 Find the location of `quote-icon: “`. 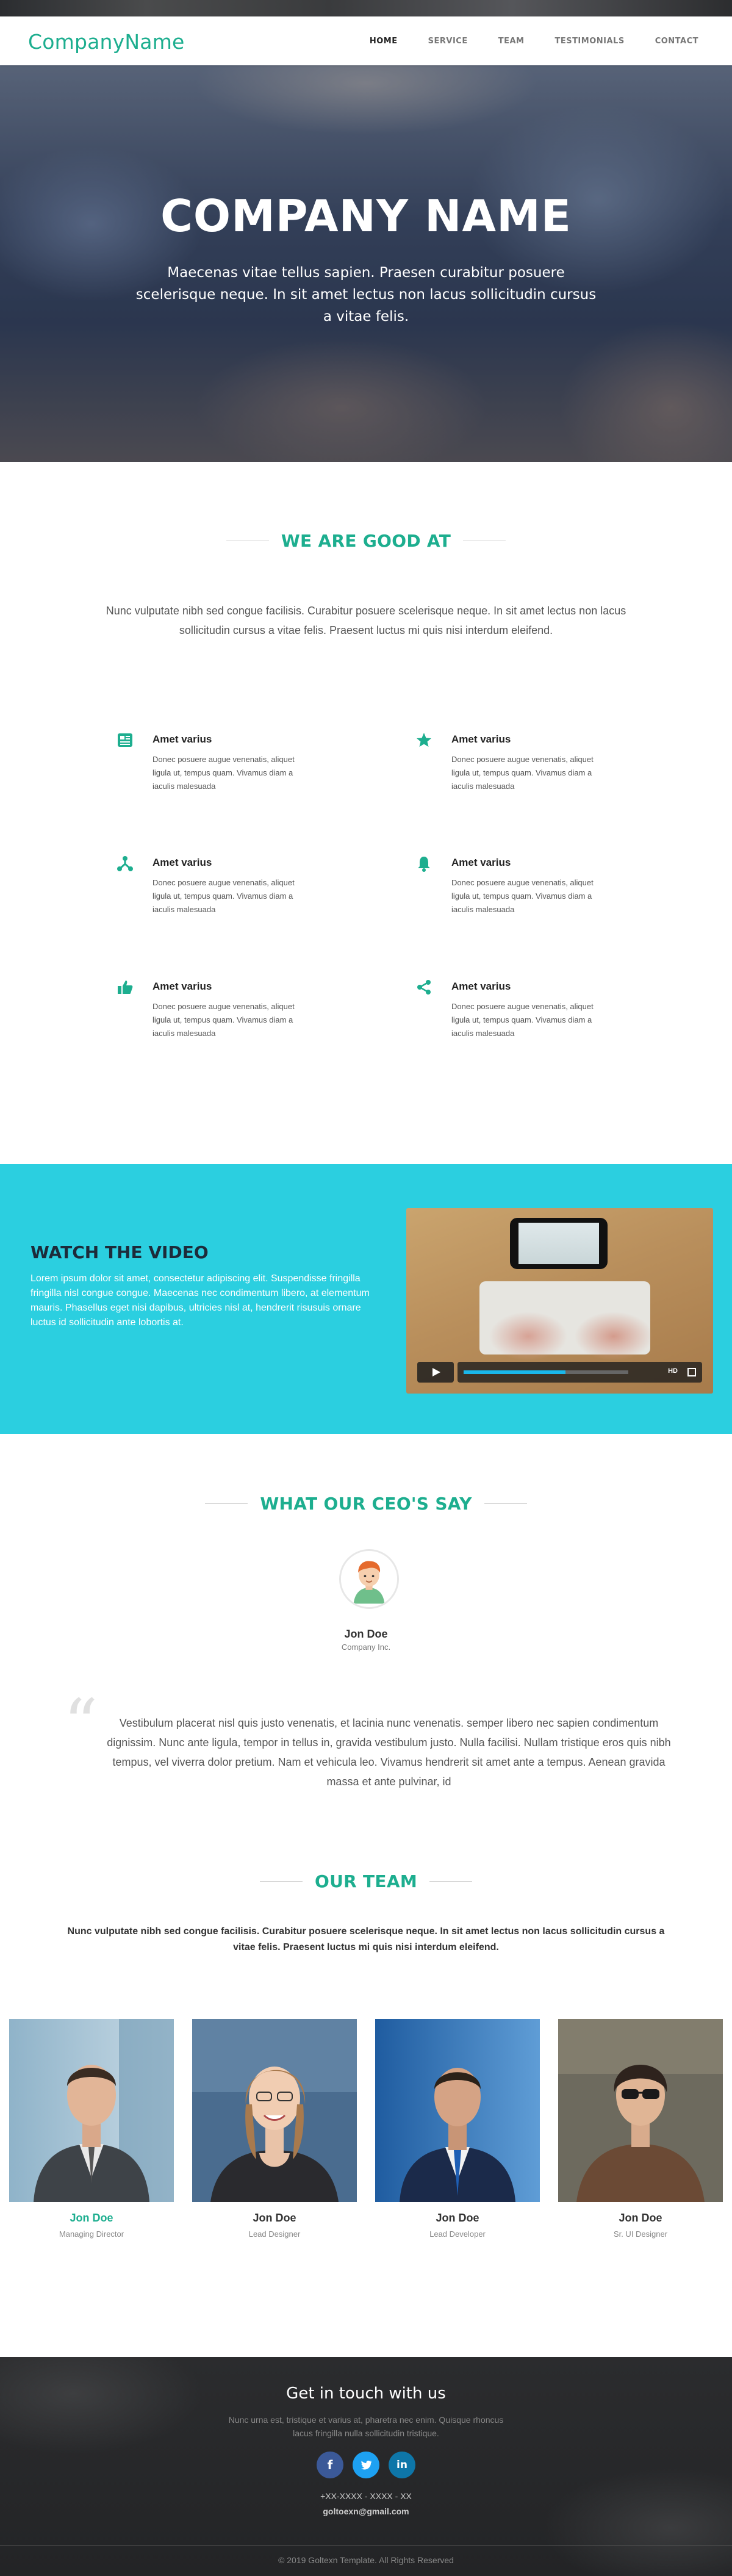

quote-icon: “ is located at coordinates (80, 1724).